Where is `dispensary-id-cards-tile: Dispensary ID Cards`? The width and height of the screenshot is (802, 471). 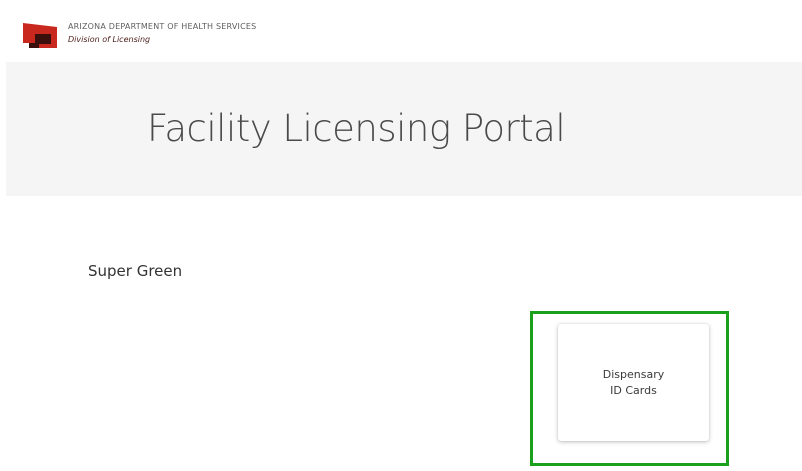 dispensary-id-cards-tile: Dispensary ID Cards is located at coordinates (633, 382).